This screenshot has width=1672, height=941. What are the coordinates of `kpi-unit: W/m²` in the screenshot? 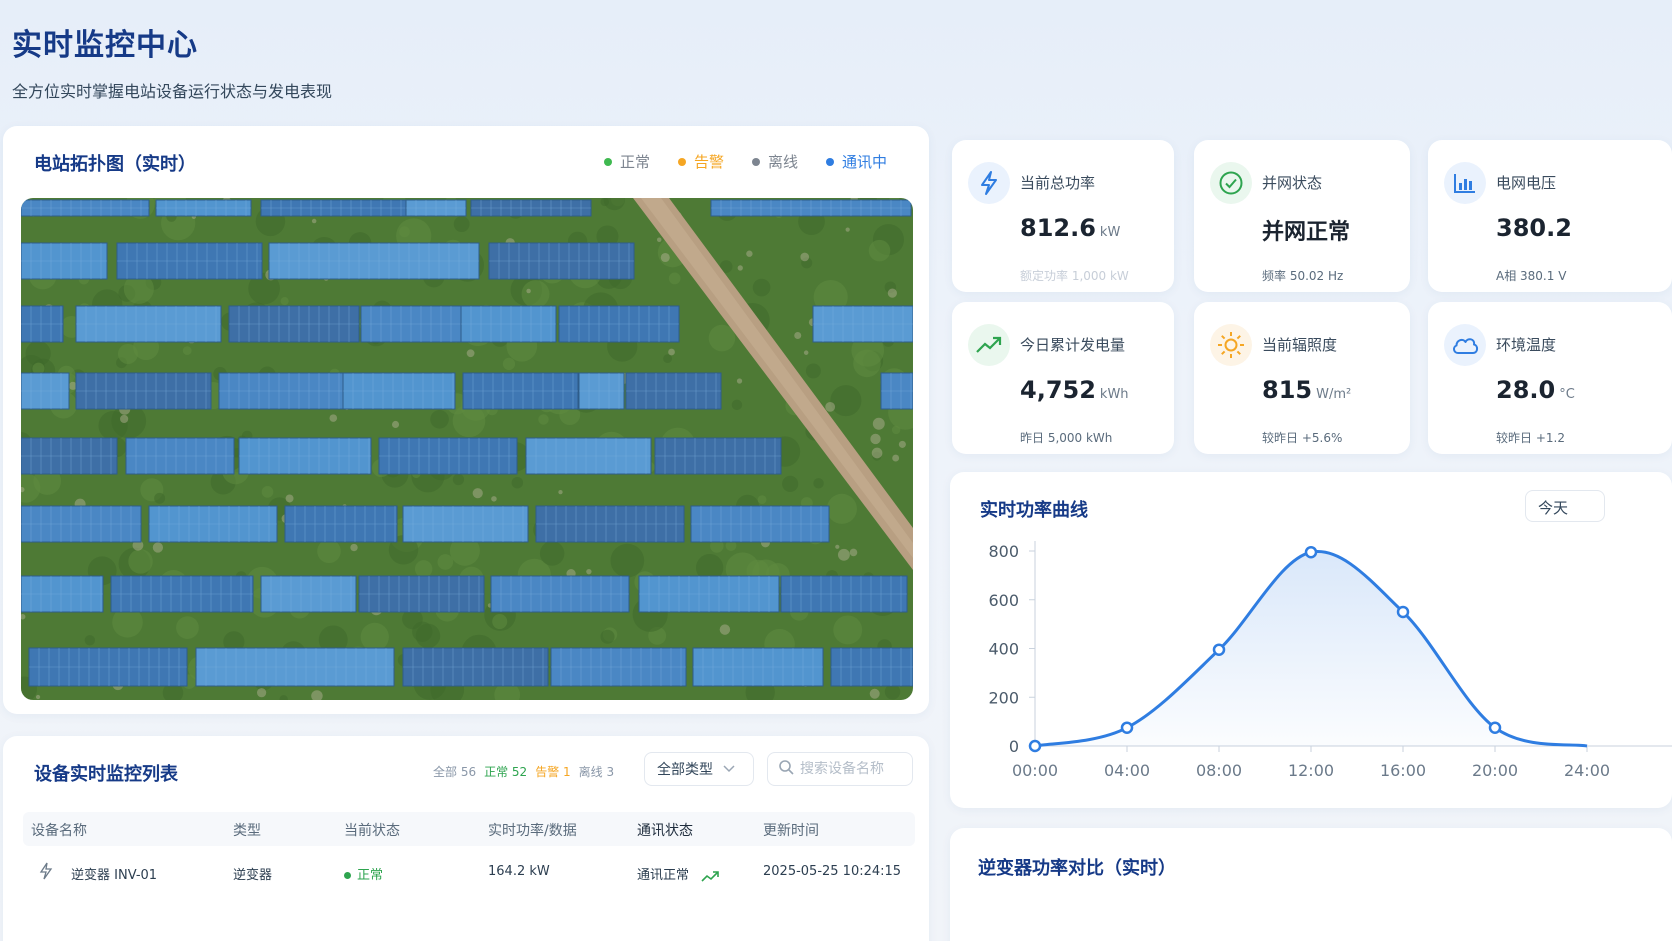 It's located at (1334, 394).